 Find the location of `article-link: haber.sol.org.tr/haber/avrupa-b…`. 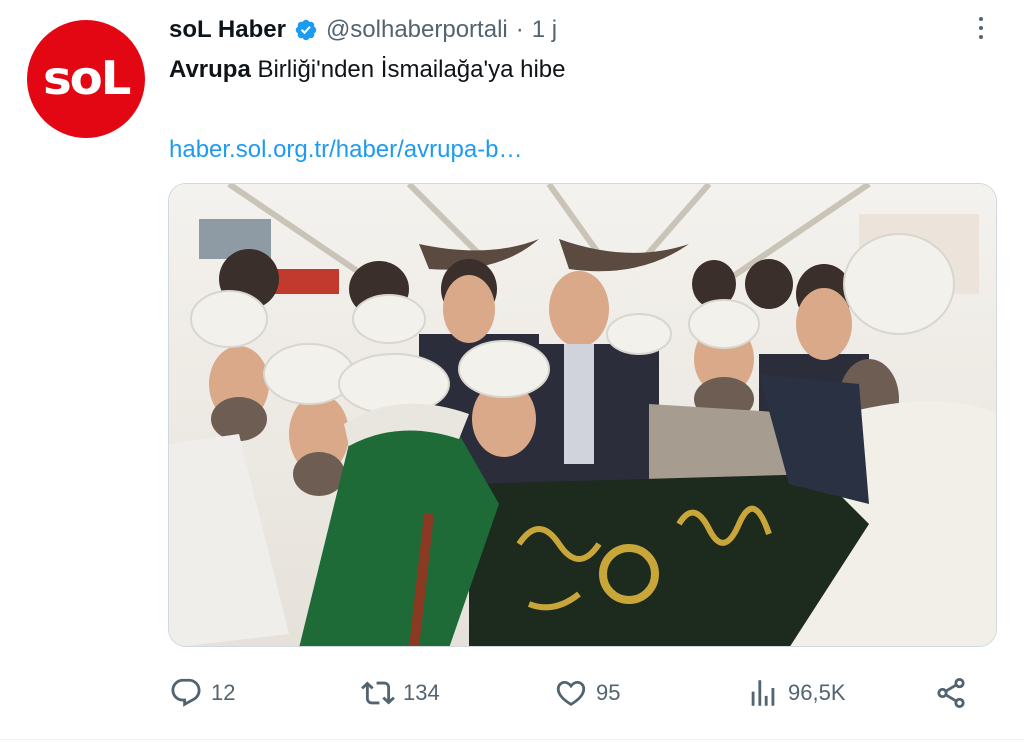

article-link: haber.sol.org.tr/haber/avrupa-b… is located at coordinates (346, 150).